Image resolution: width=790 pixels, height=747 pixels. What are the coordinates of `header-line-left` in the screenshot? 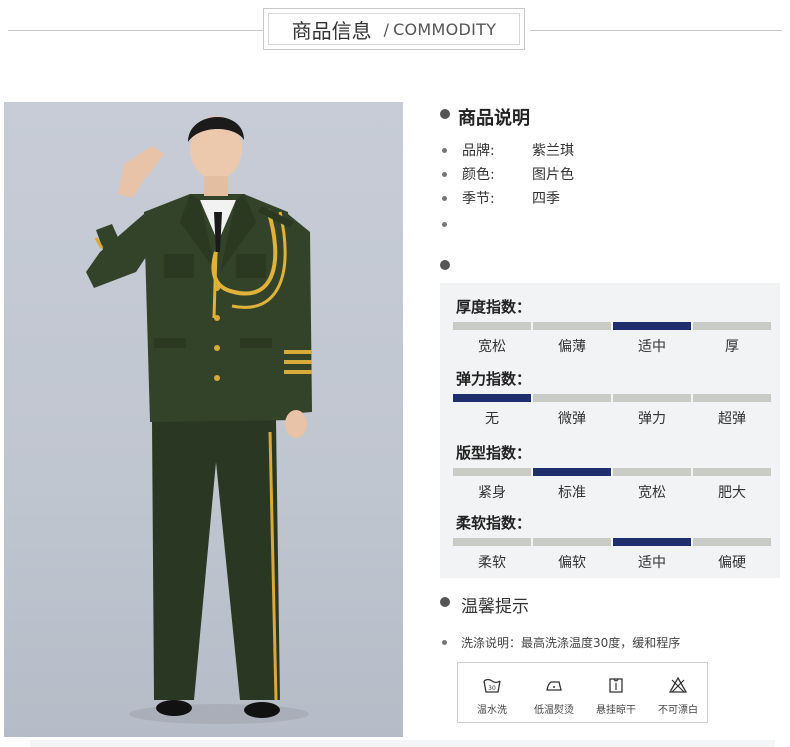 It's located at (135, 30).